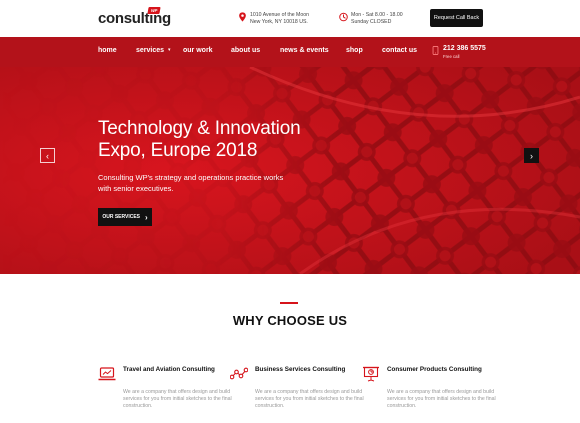 Image resolution: width=580 pixels, height=423 pixels. I want to click on slider-prev-button: ‹, so click(47, 155).